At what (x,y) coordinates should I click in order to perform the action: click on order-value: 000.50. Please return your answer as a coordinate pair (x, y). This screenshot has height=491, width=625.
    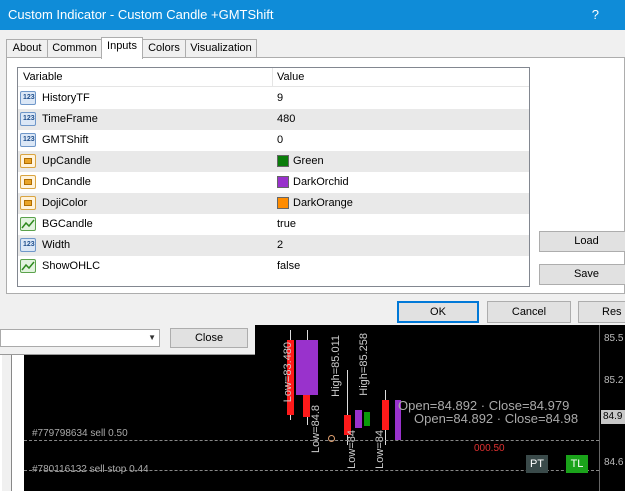
    Looking at the image, I should click on (489, 448).